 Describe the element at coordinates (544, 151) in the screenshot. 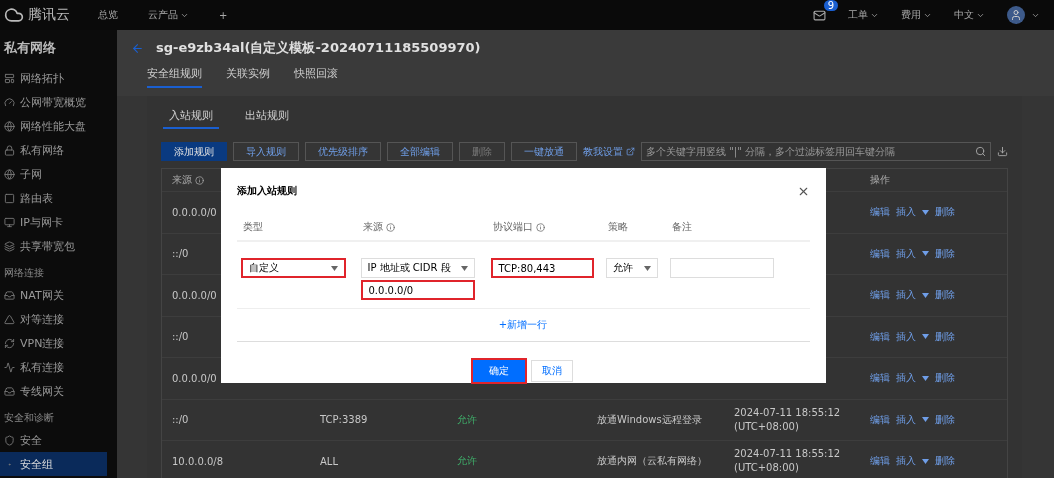

I see `toolbar-button: 一键放通` at that location.